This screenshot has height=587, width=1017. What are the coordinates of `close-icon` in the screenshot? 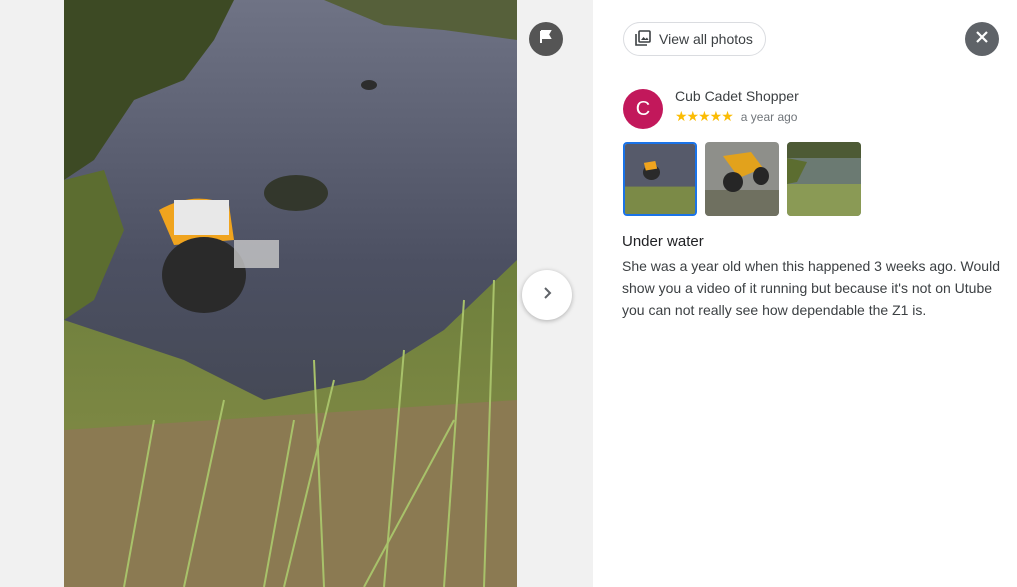 It's located at (982, 39).